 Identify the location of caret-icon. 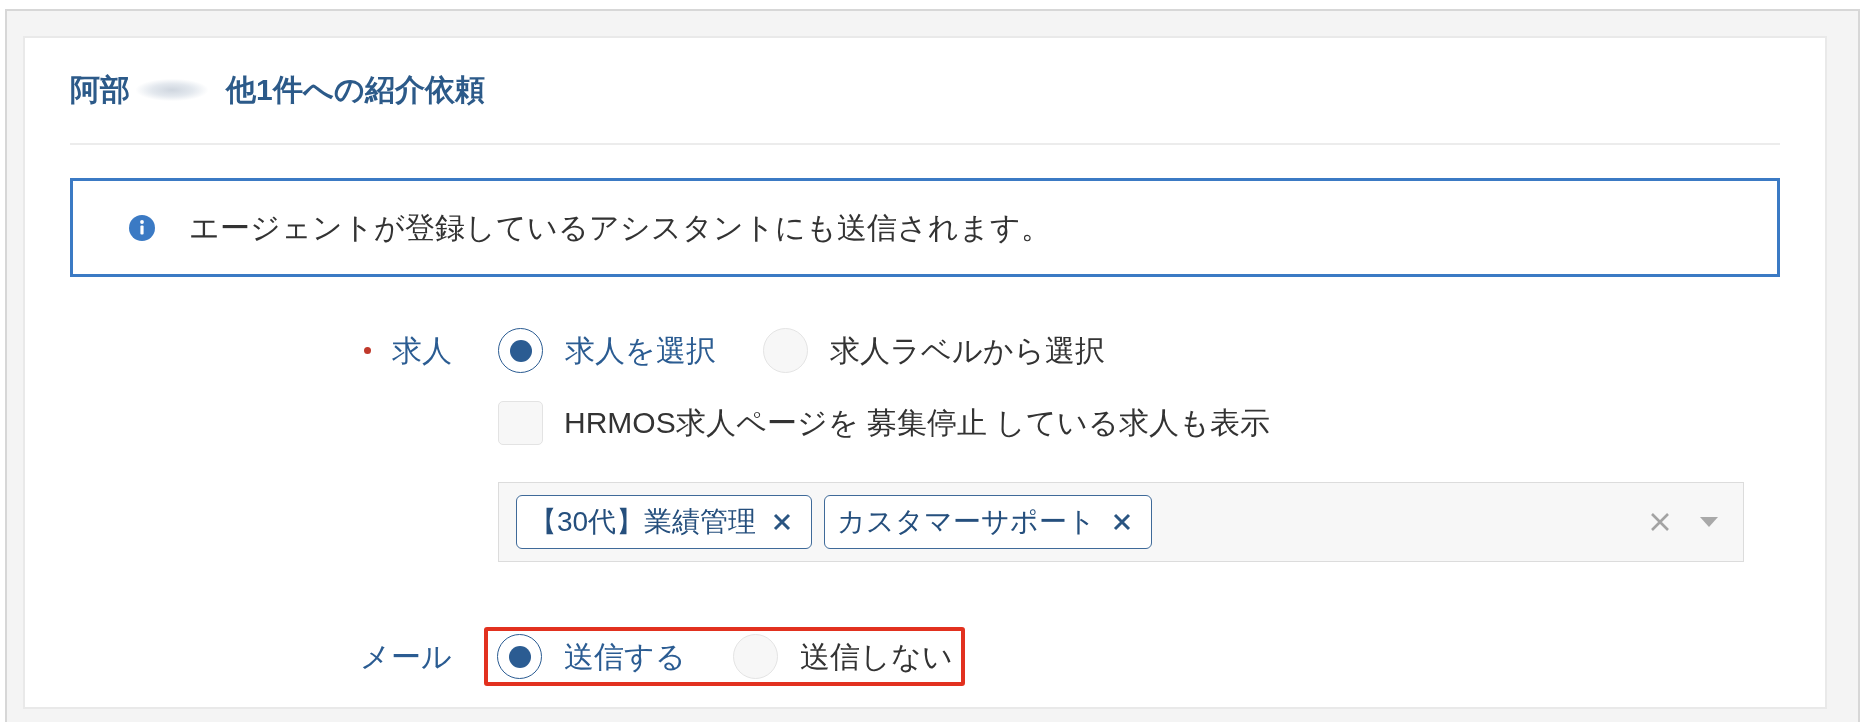
(1709, 522).